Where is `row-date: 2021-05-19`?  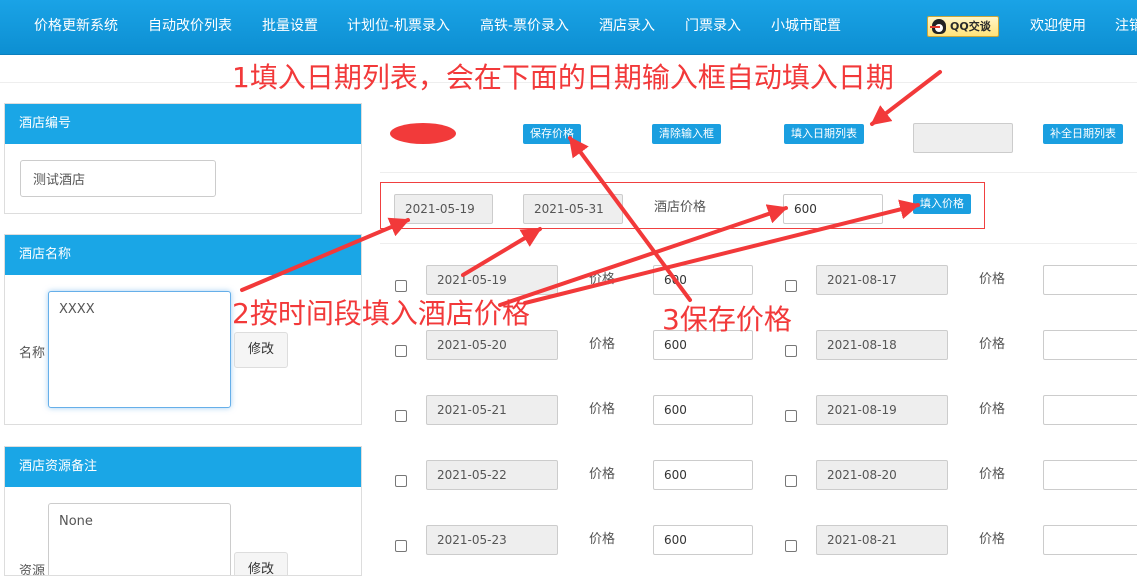 row-date: 2021-05-19 is located at coordinates (492, 280).